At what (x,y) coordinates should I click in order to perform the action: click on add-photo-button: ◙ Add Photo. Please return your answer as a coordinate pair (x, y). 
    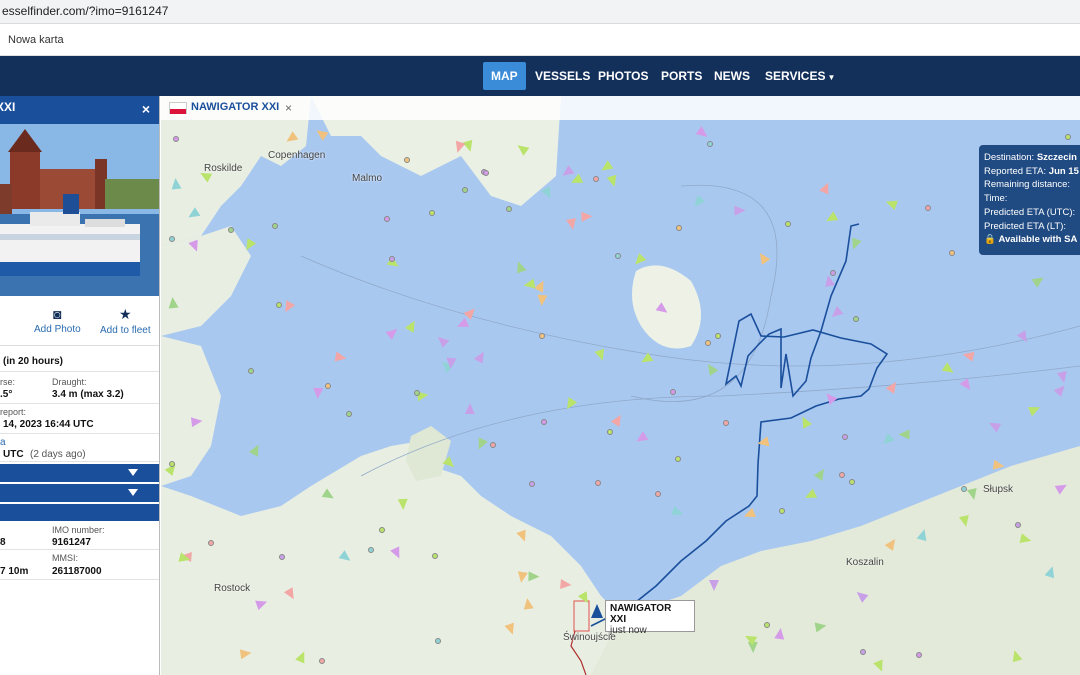
    Looking at the image, I should click on (57, 320).